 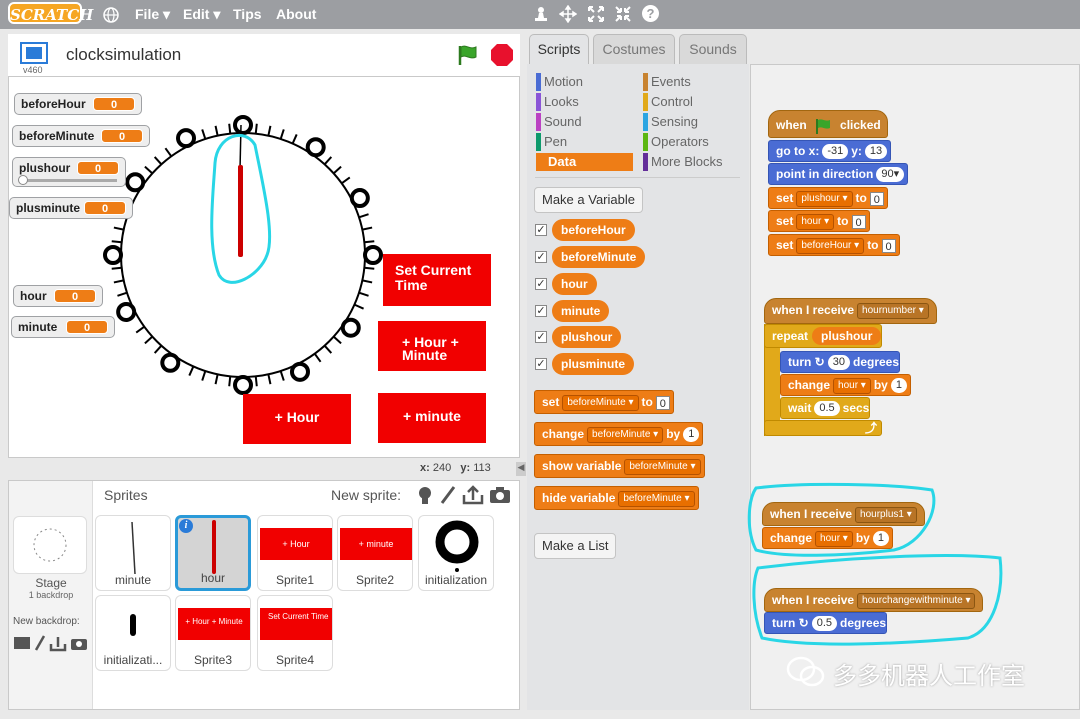 I want to click on monitor-beforehour: beforeHour 0, so click(x=78, y=104).